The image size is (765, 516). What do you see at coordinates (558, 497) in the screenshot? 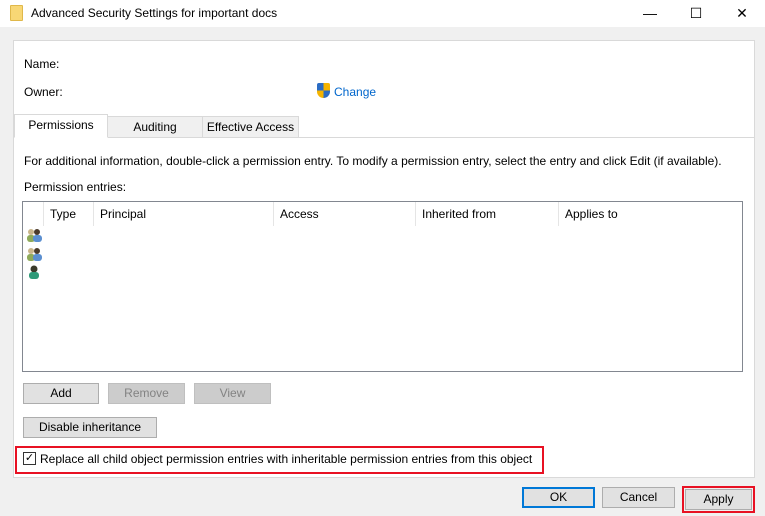
I see `ok-button: OK` at bounding box center [558, 497].